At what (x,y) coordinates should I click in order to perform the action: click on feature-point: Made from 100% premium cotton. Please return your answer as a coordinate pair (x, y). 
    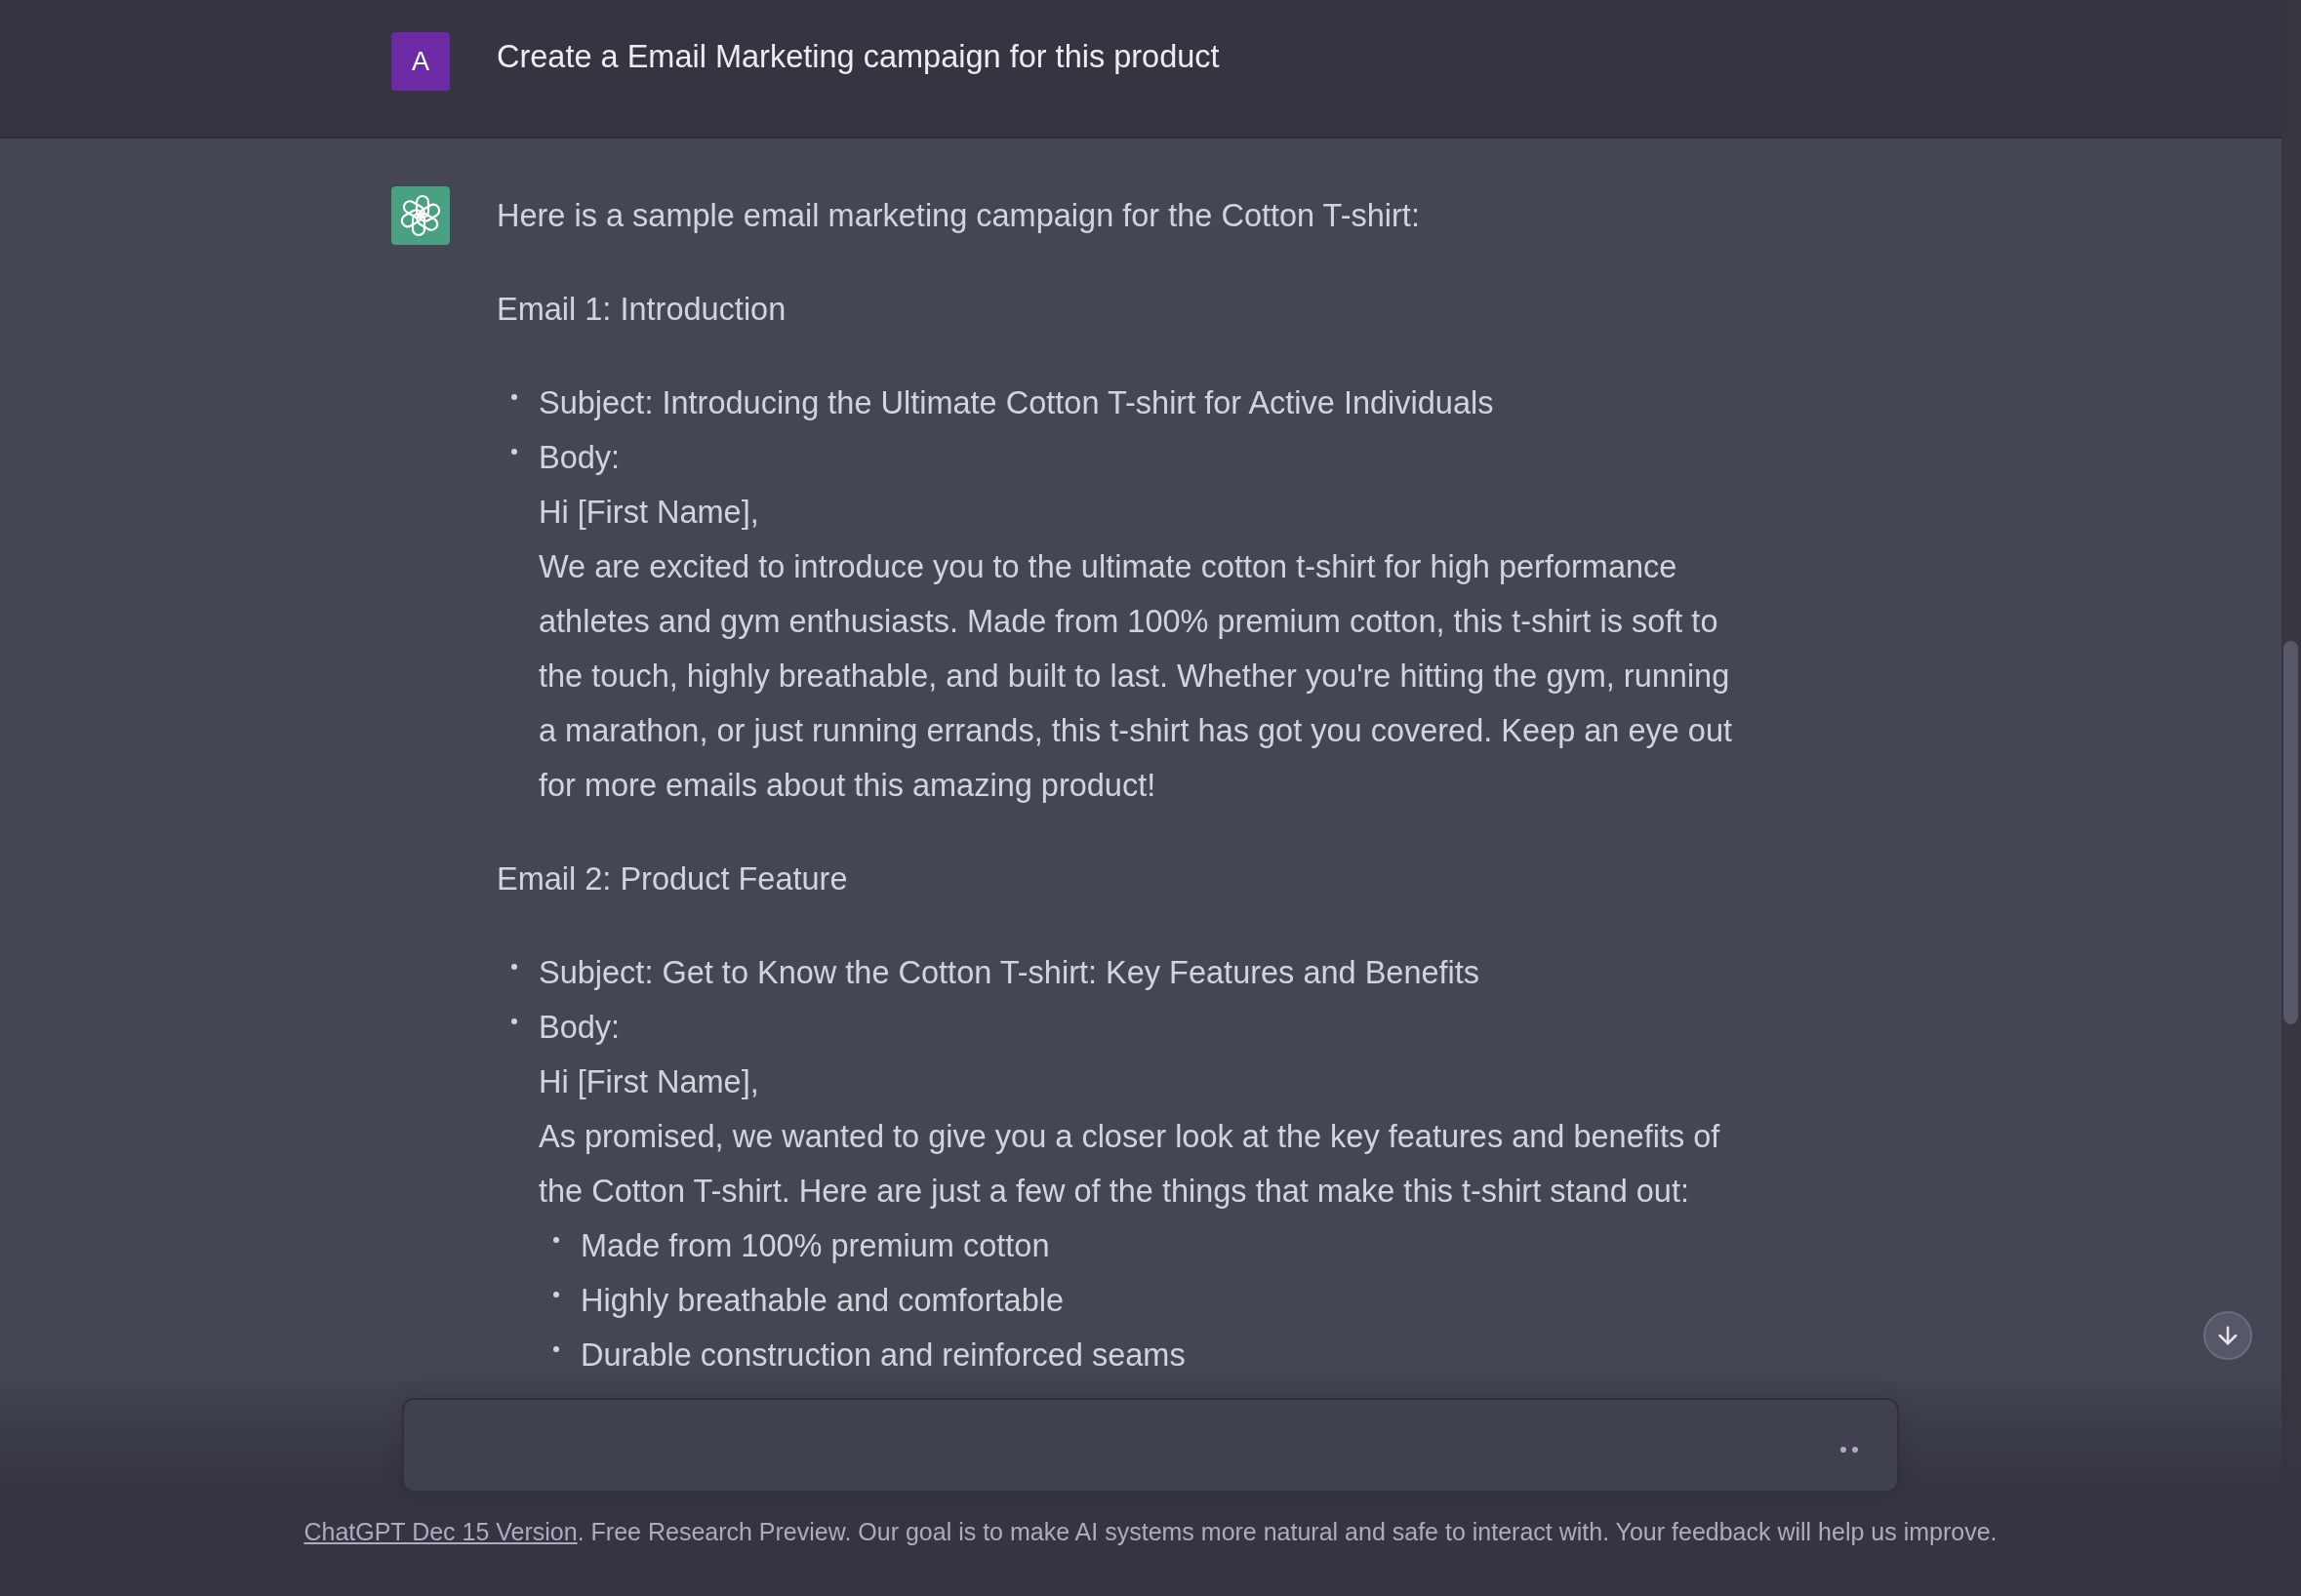
    Looking at the image, I should click on (815, 1246).